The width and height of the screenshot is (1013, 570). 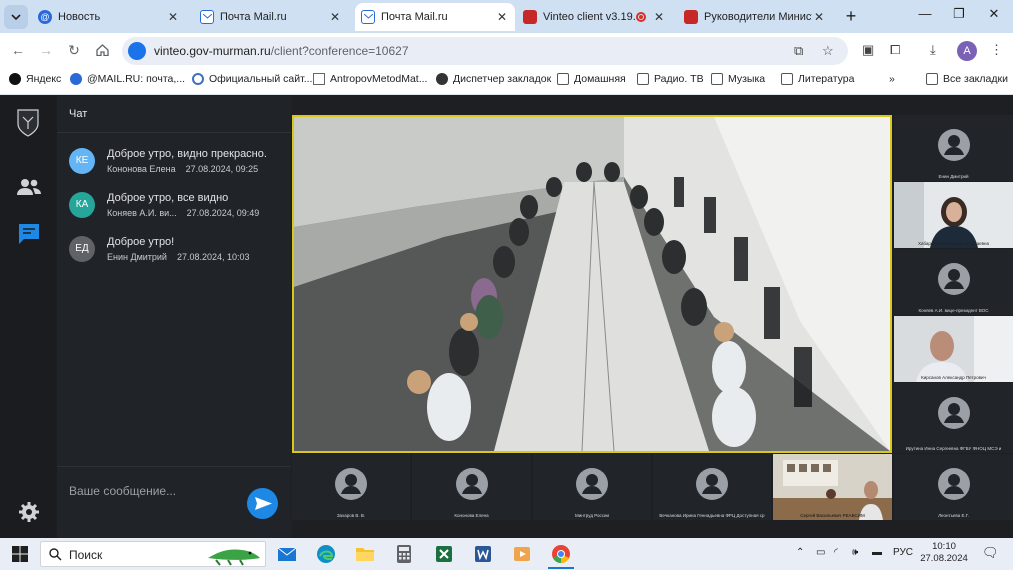 I want to click on participant-tile: Сергей Васильевич РЕАБСИМ, so click(x=832, y=487).